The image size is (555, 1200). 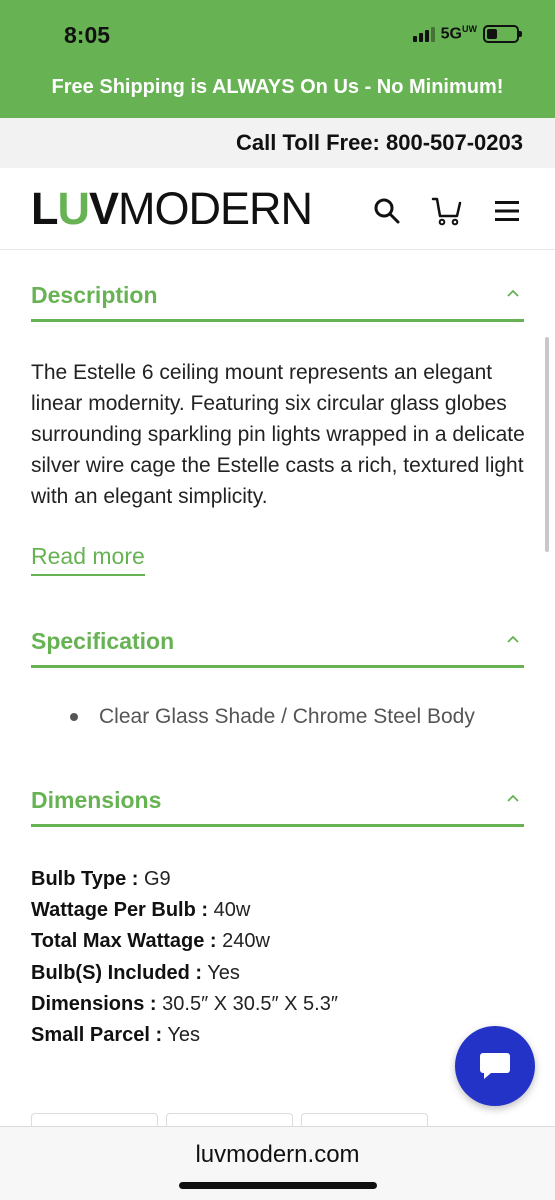 What do you see at coordinates (502, 33) in the screenshot?
I see `battery-icon` at bounding box center [502, 33].